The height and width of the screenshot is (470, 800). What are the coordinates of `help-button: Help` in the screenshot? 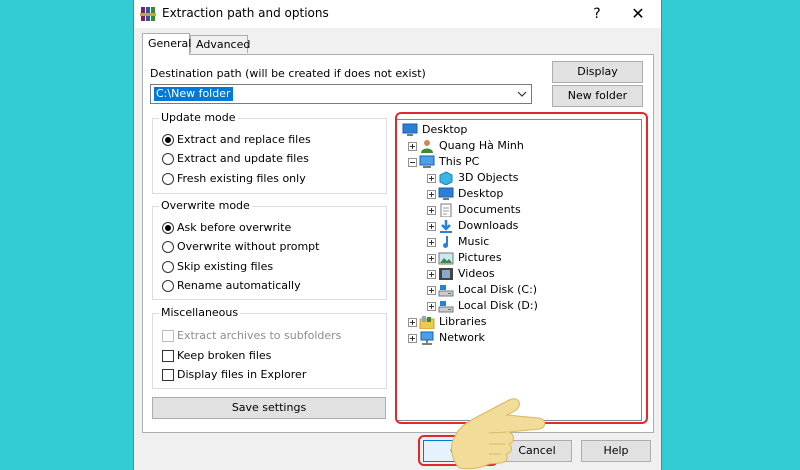 It's located at (616, 451).